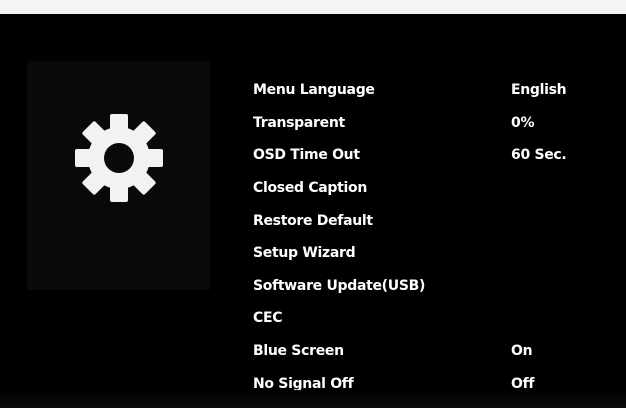 This screenshot has width=626, height=408. Describe the element at coordinates (299, 122) in the screenshot. I see `menu-item-label: Transparent` at that location.